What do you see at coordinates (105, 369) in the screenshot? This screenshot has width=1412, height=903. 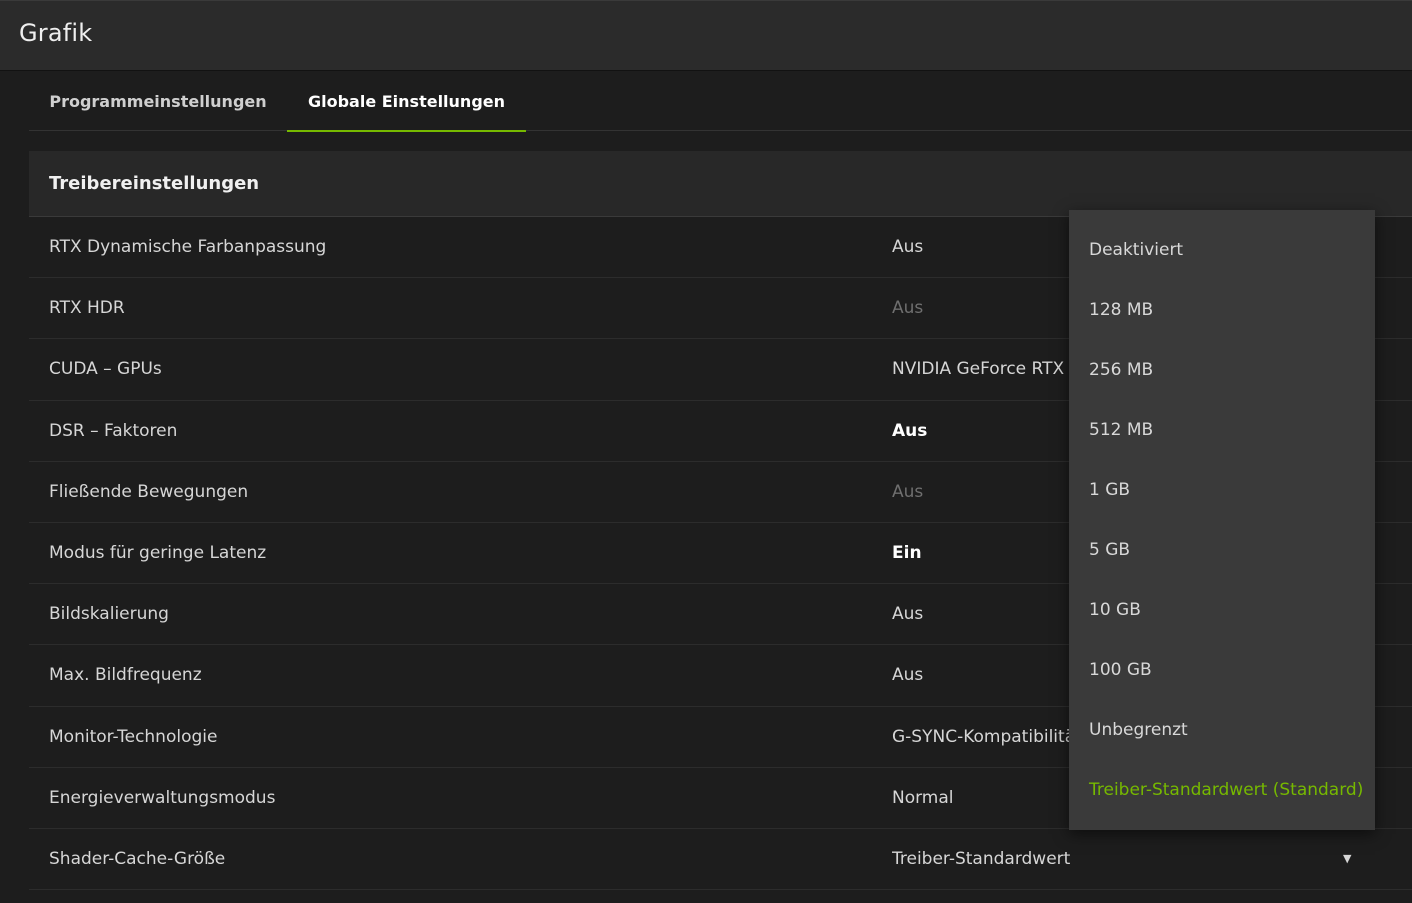 I see `setting-label: CUDA – GPUs` at bounding box center [105, 369].